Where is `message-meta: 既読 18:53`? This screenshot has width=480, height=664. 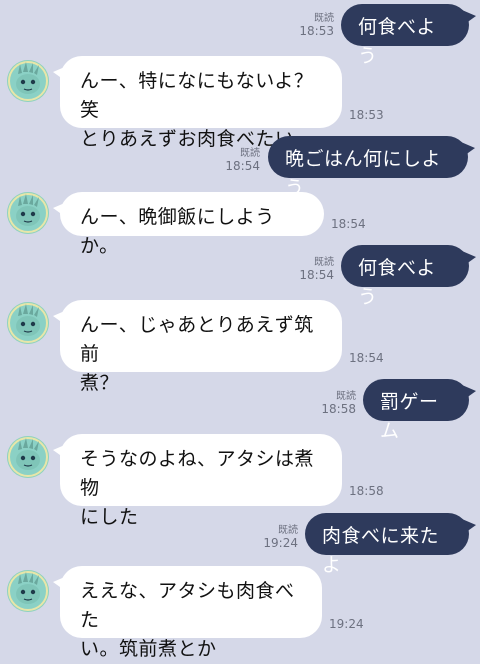 message-meta: 既読 18:53 is located at coordinates (312, 25).